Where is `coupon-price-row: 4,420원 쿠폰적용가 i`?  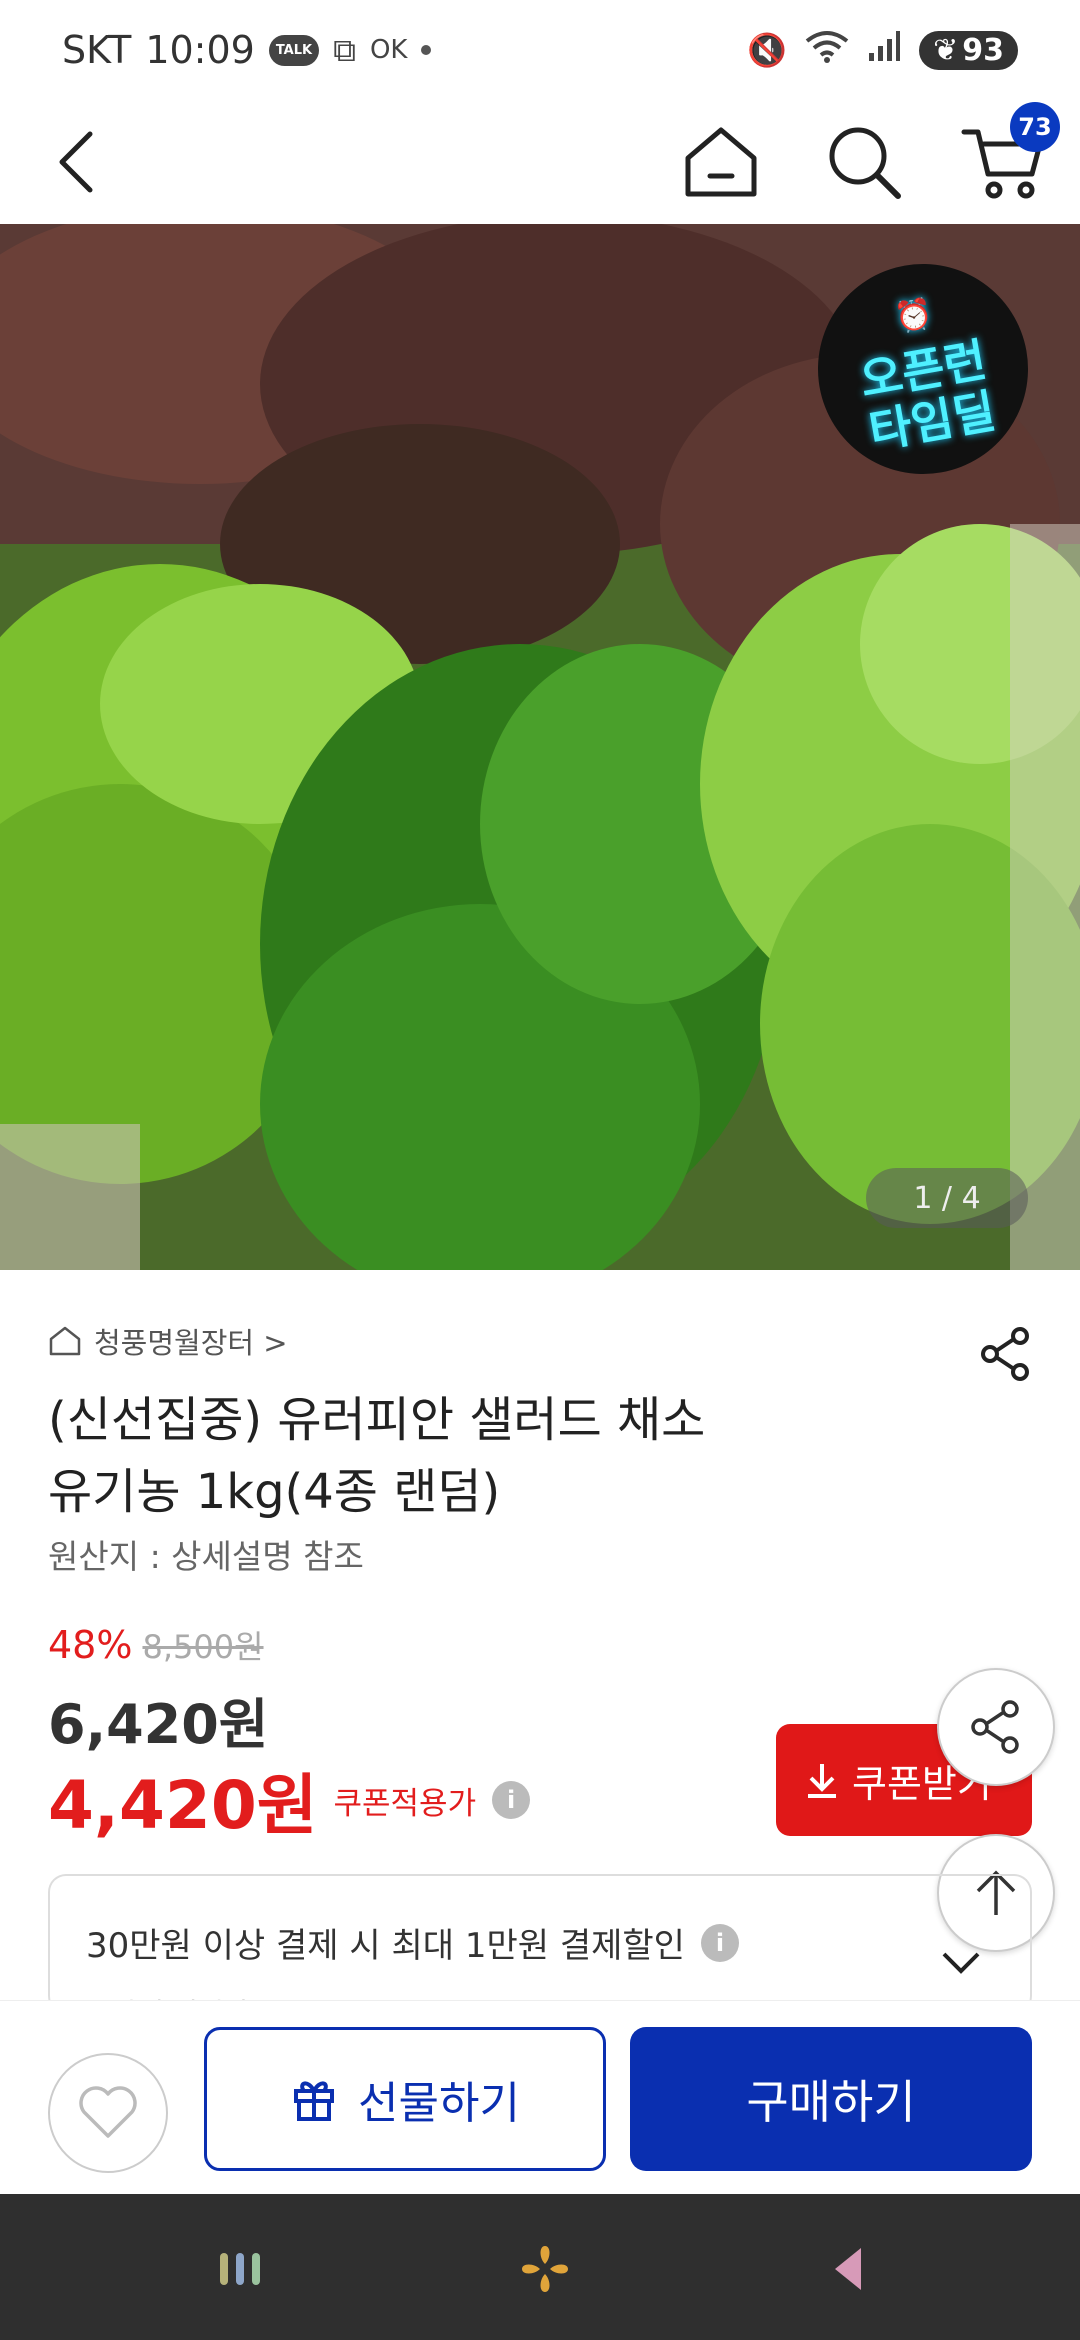 coupon-price-row: 4,420원 쿠폰적용가 i is located at coordinates (289, 1800).